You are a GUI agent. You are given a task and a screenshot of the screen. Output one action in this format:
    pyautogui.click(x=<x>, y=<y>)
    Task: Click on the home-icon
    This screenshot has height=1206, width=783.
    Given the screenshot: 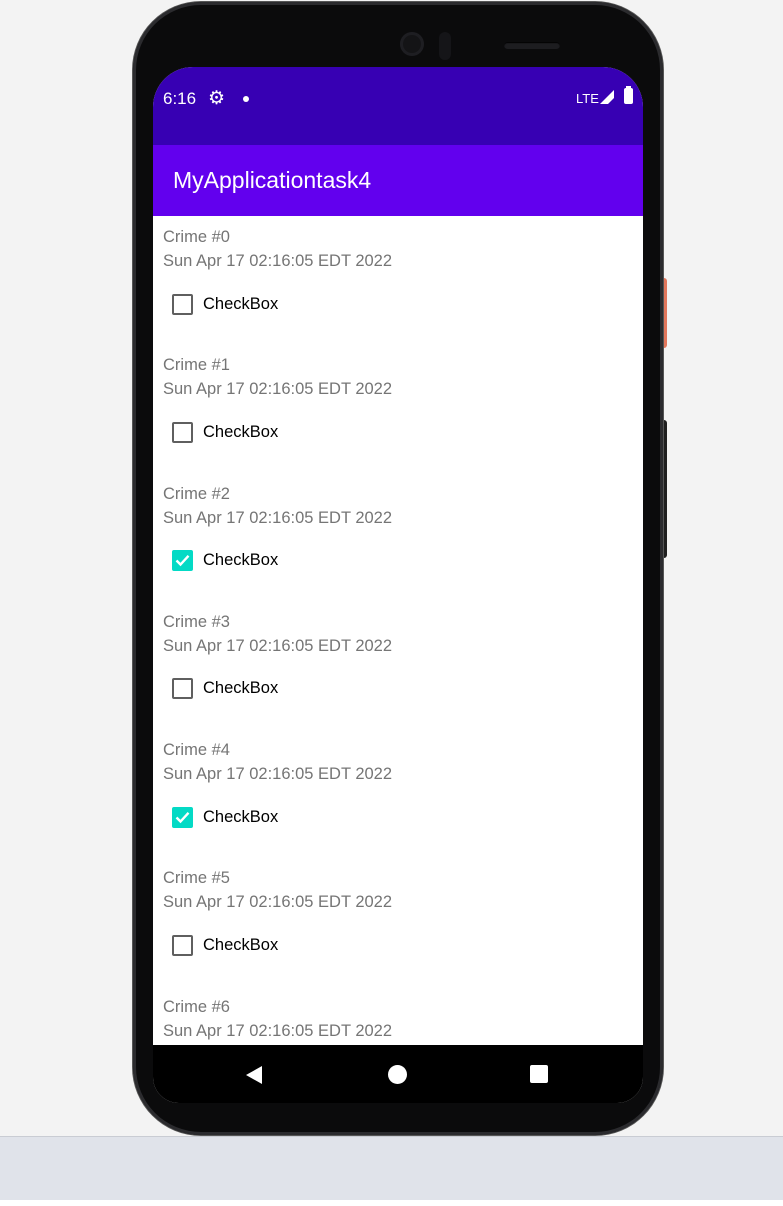 What is the action you would take?
    pyautogui.click(x=397, y=1074)
    